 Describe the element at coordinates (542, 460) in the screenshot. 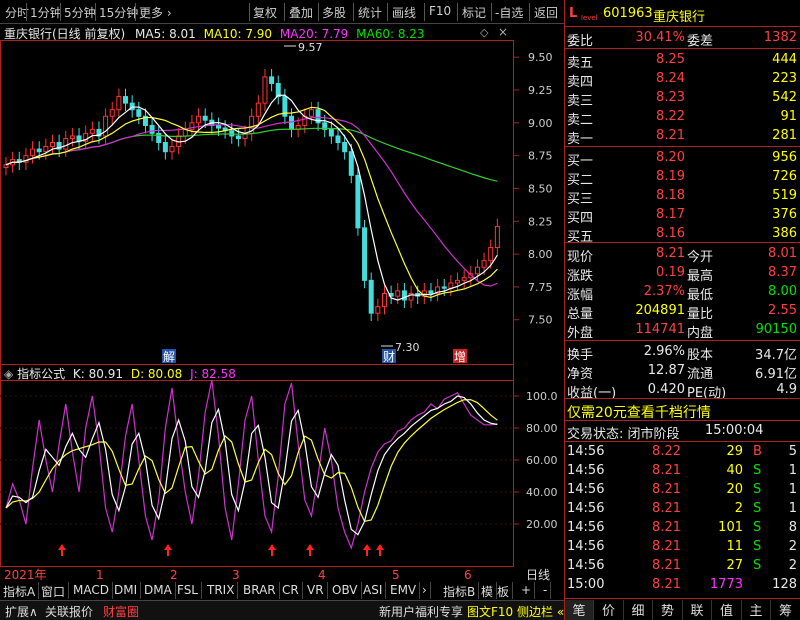

I see `indicator-axis-label: 60.00` at that location.